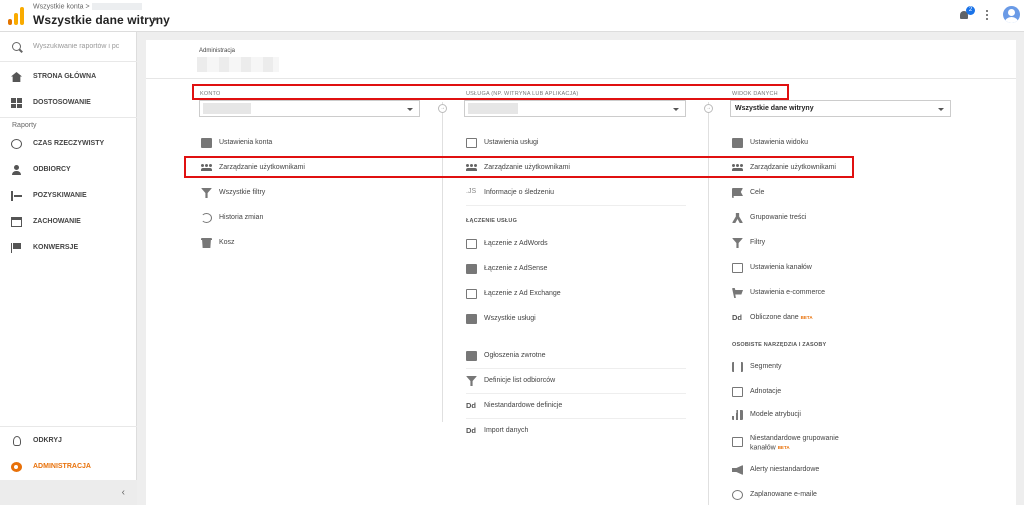 The image size is (1024, 505). Describe the element at coordinates (842, 370) in the screenshot. I see `segments-link: Segmenty` at that location.